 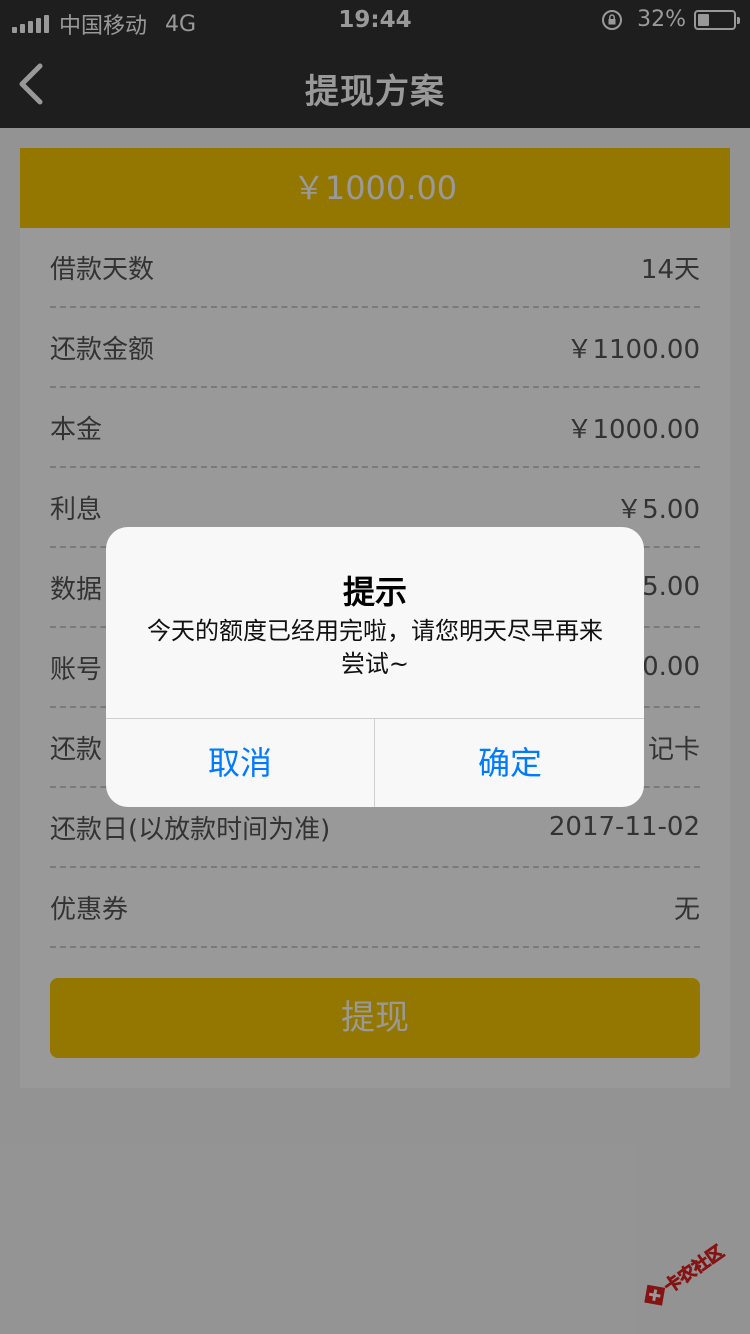 I want to click on cancel-button: 取消, so click(x=240, y=763).